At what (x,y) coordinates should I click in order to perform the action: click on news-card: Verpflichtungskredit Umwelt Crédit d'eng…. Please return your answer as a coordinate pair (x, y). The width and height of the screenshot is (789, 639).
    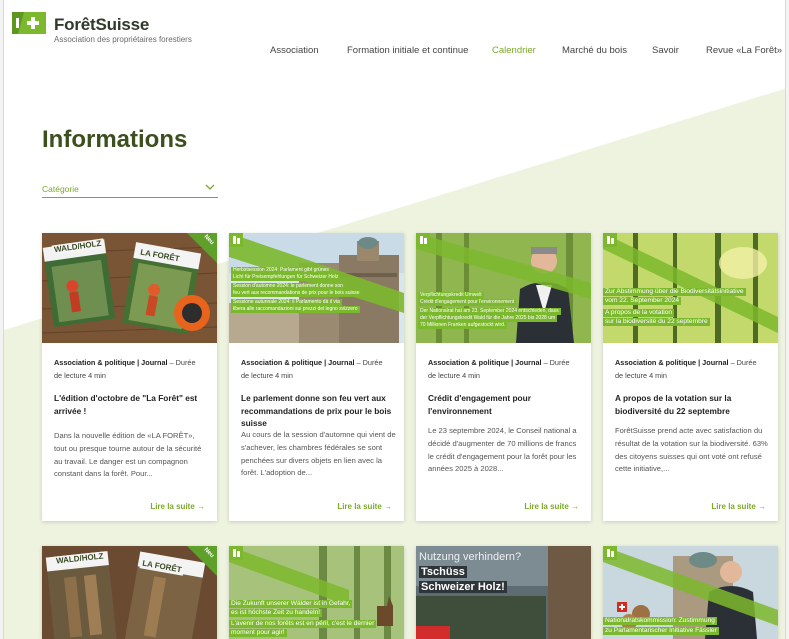
    Looking at the image, I should click on (503, 377).